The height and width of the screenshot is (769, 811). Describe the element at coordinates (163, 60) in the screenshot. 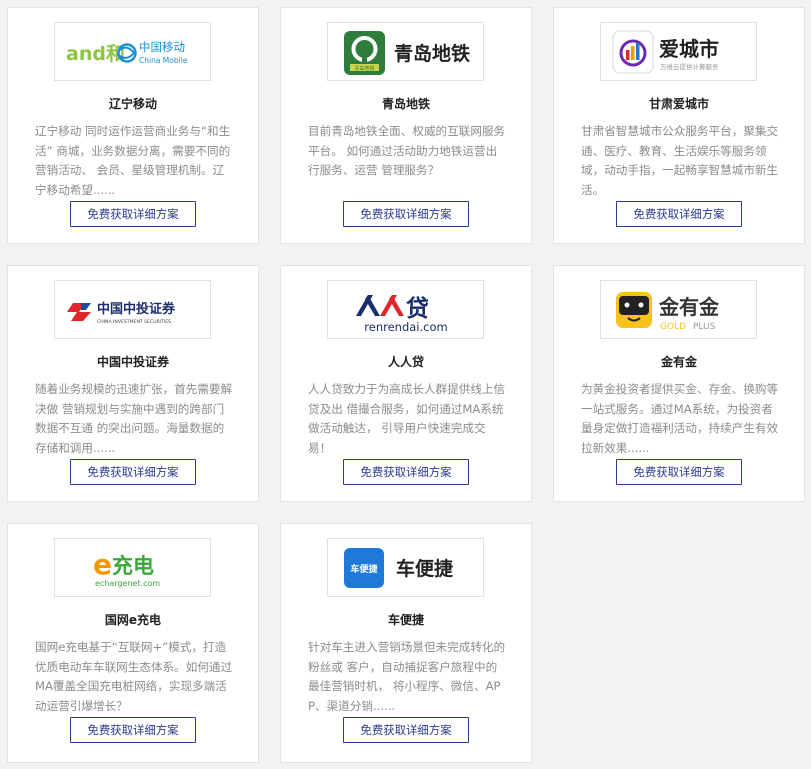

I see `logo-sub: China Mobile` at that location.